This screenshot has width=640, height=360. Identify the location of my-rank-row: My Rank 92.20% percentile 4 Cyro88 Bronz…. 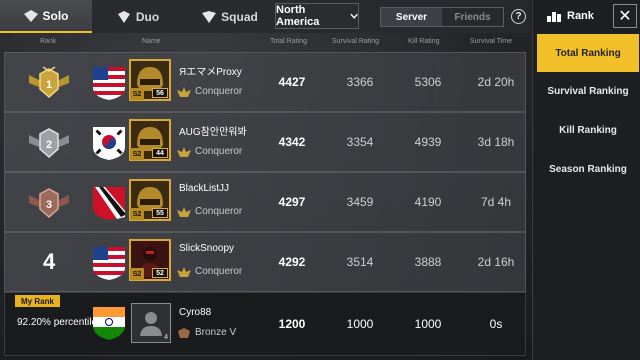
(265, 324).